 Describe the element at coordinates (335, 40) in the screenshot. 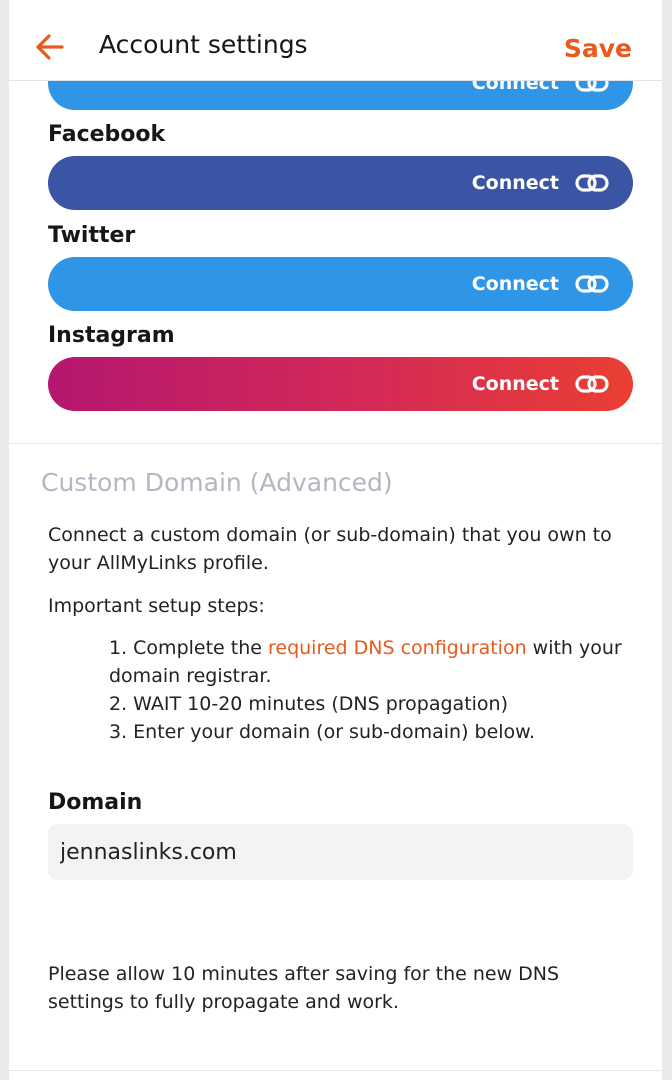

I see `app-header: Account settings Save` at that location.